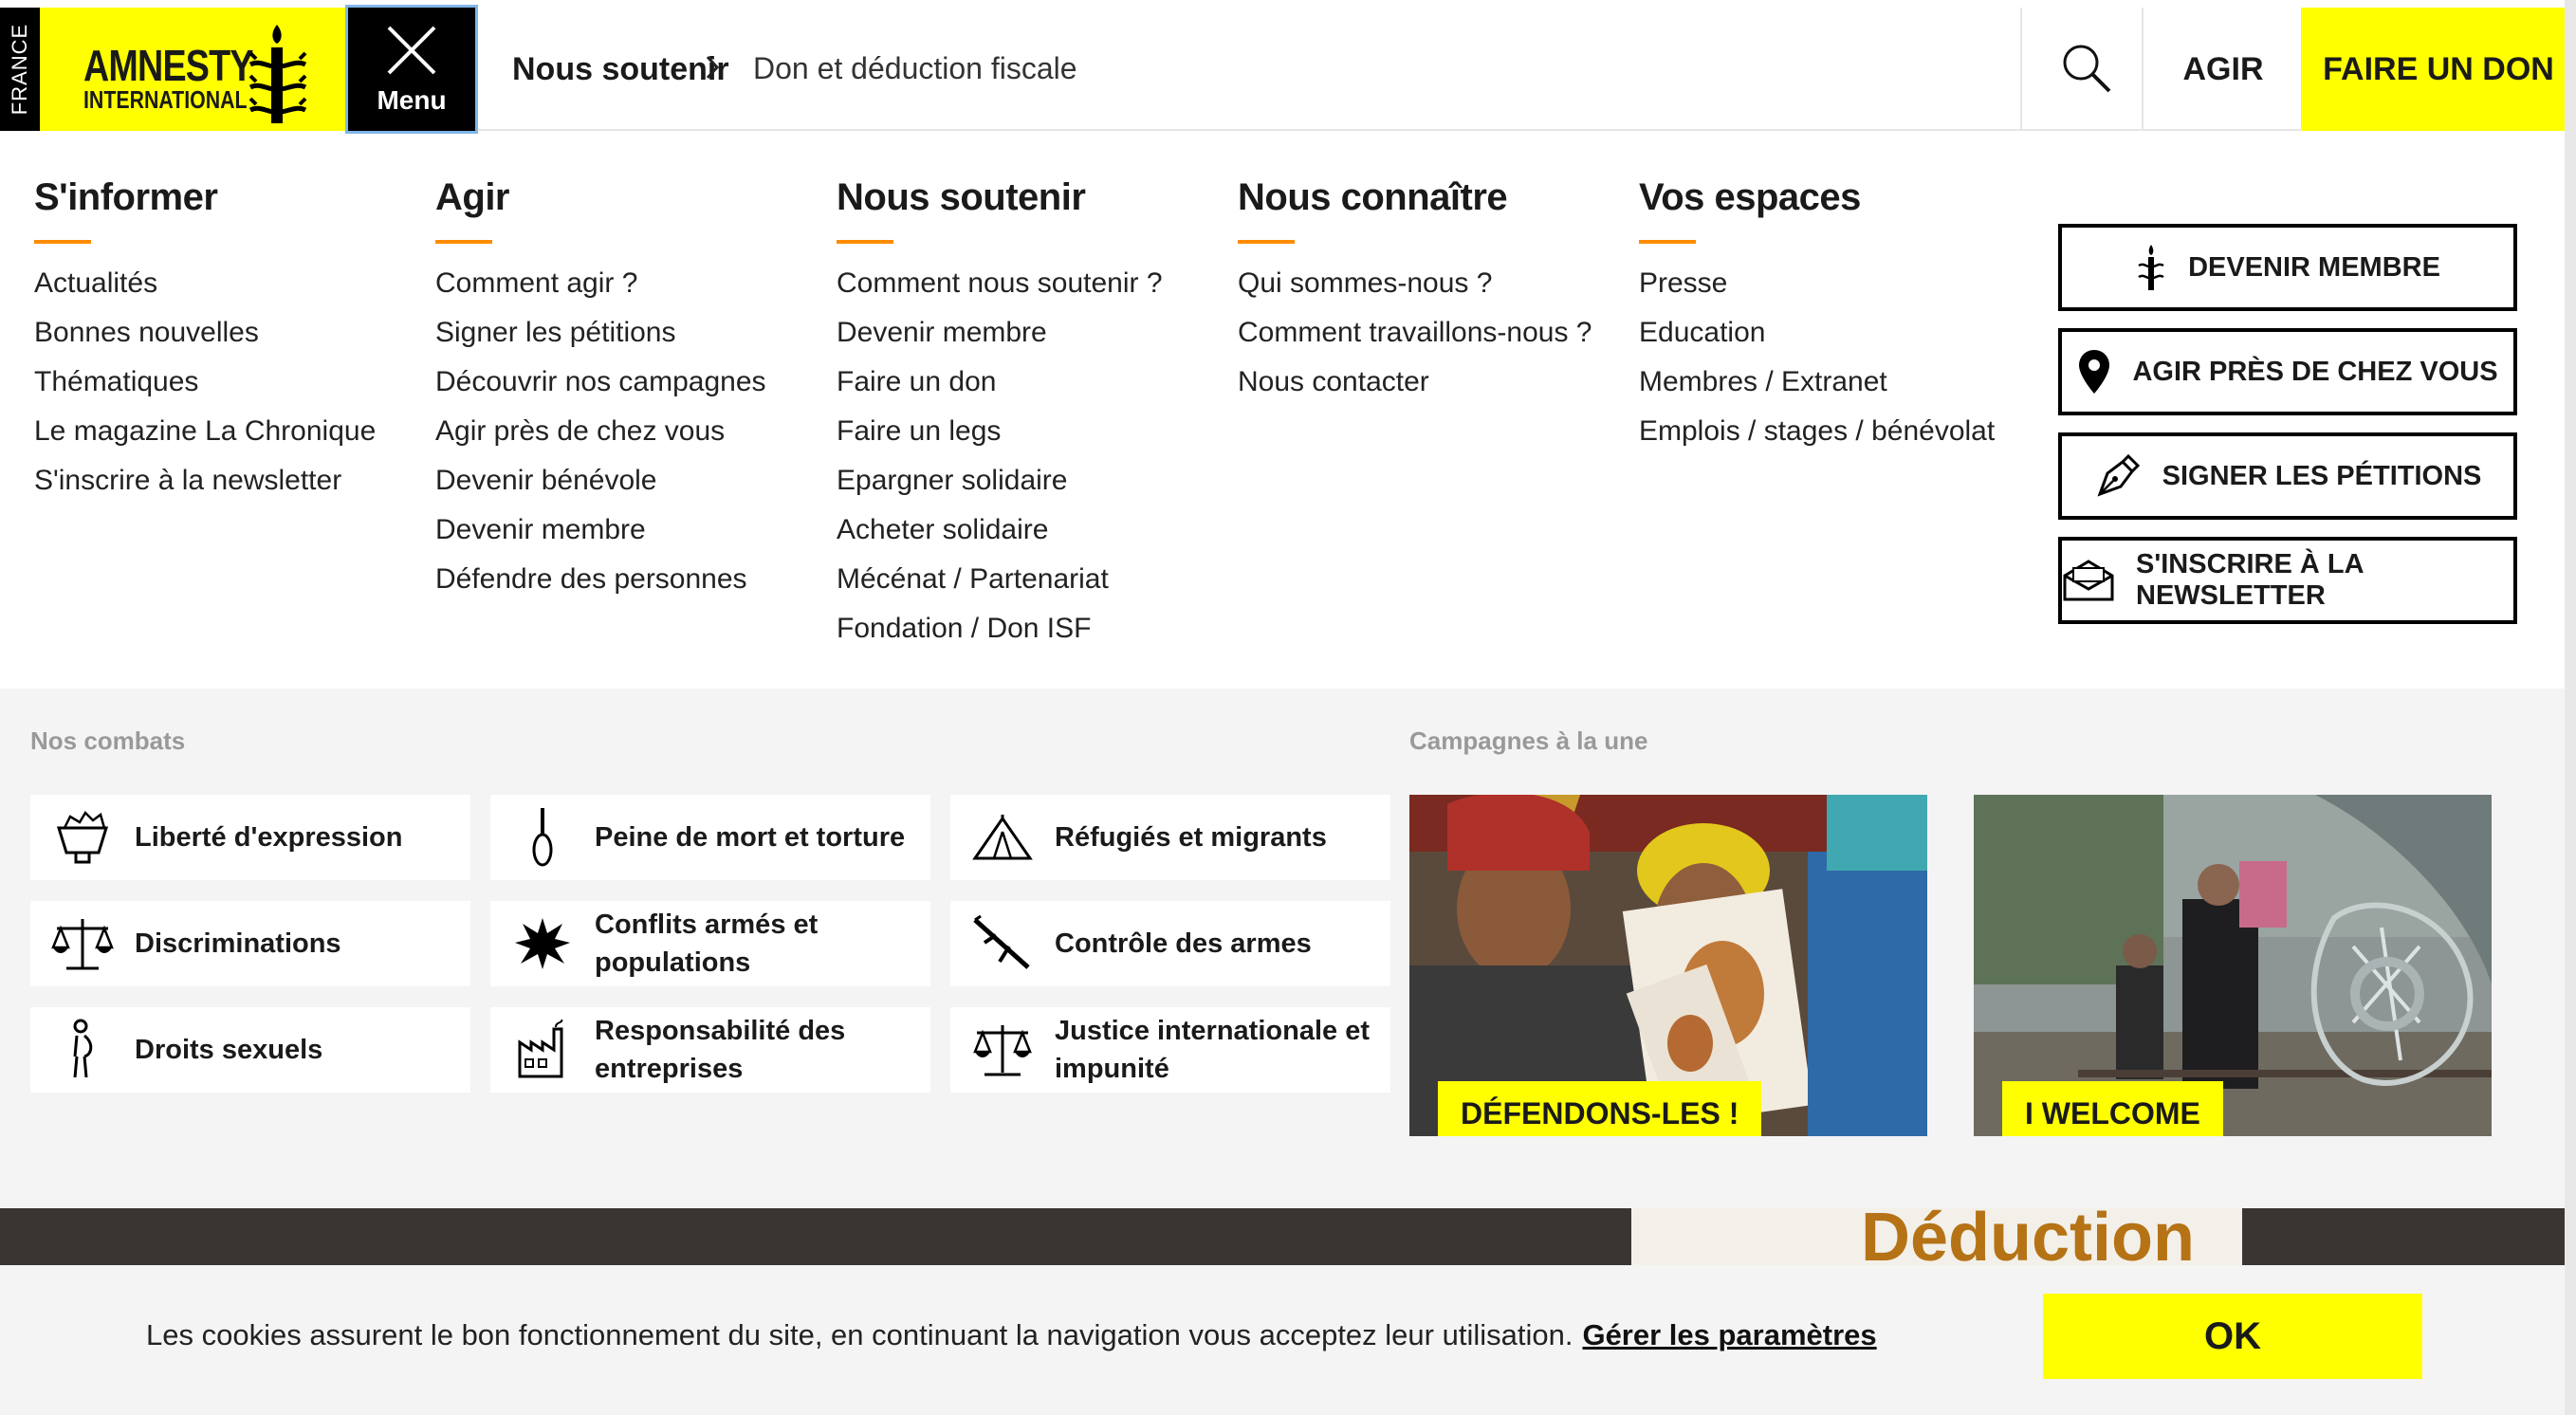 The image size is (2576, 1415). I want to click on pen-nib-icon, so click(2118, 475).